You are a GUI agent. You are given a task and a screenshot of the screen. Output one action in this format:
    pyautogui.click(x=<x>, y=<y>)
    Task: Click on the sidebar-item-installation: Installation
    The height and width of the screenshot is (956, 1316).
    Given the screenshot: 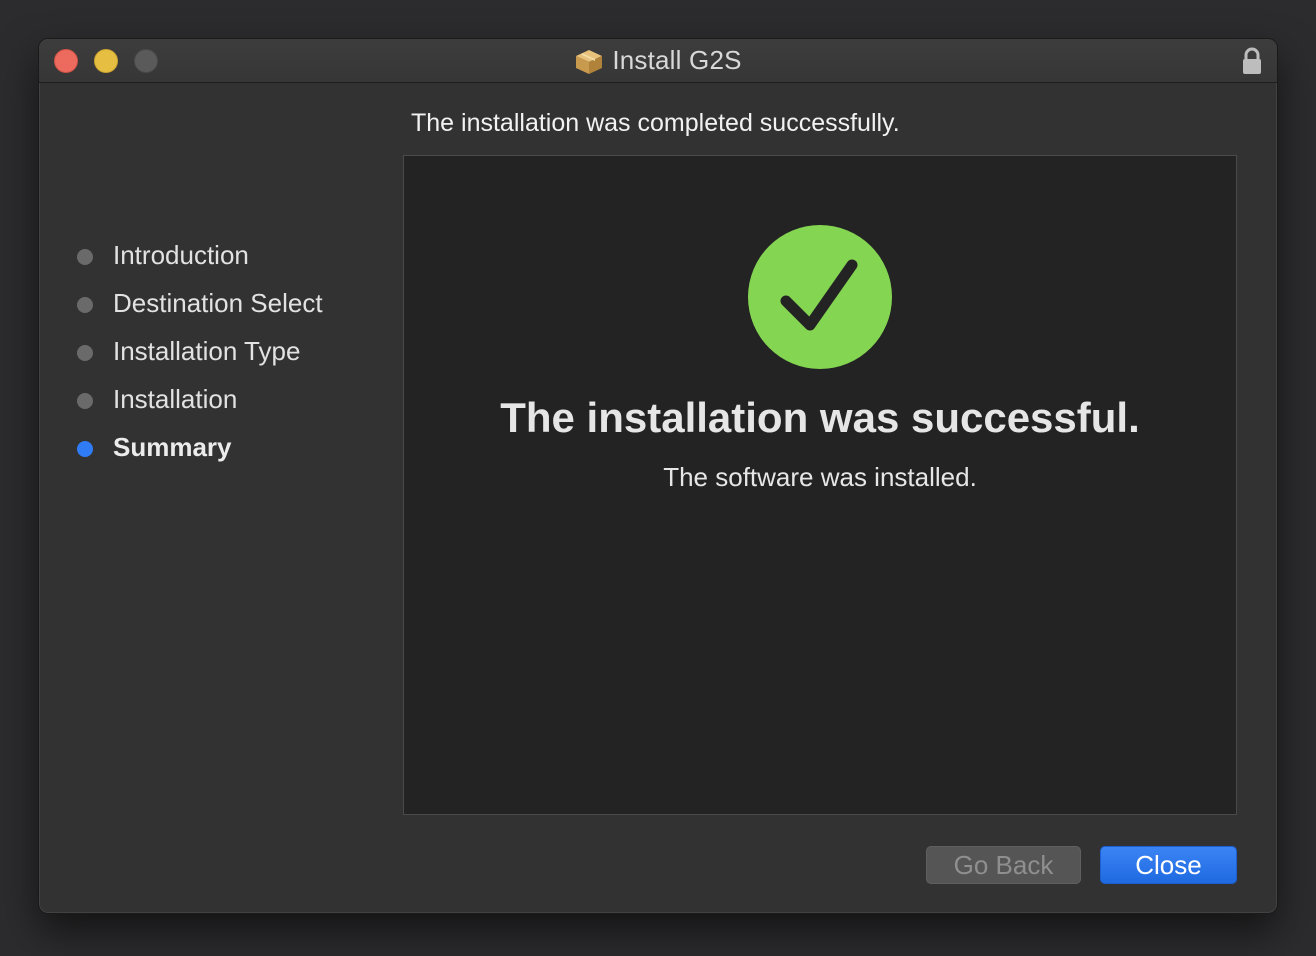 What is the action you would take?
    pyautogui.click(x=157, y=399)
    